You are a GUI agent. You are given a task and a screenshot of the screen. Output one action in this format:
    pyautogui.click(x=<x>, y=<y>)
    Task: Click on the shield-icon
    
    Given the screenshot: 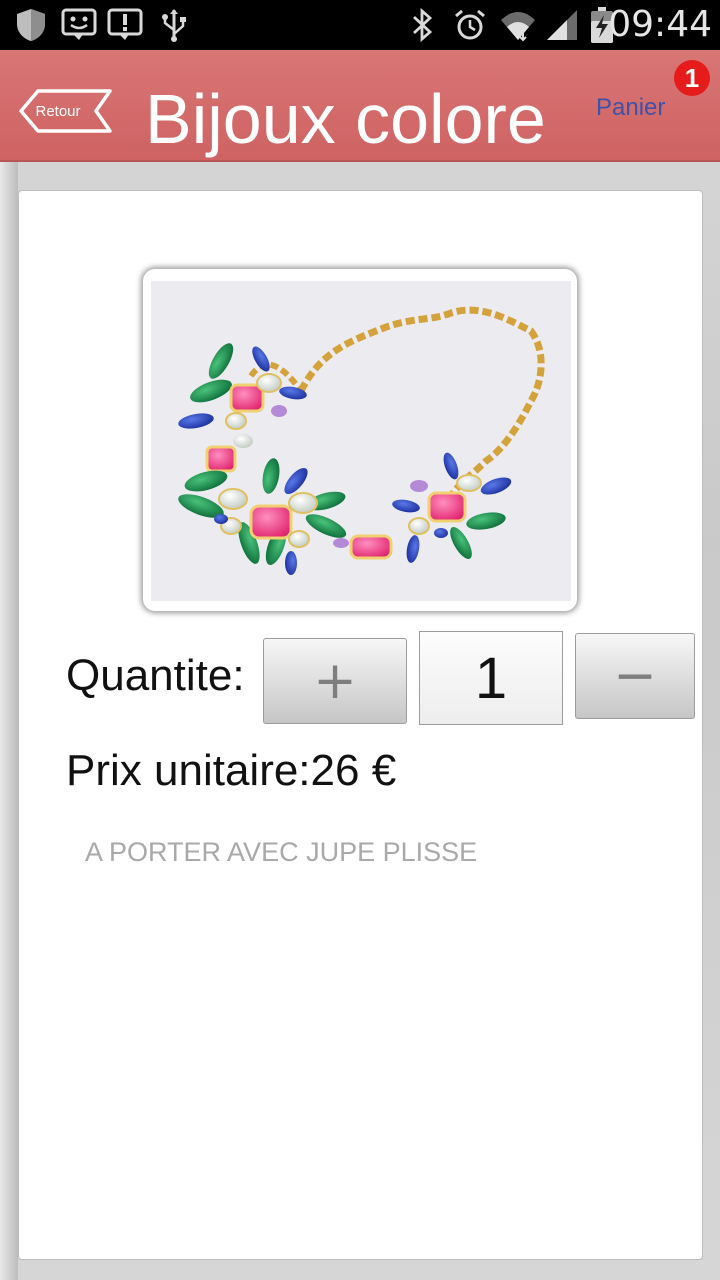 What is the action you would take?
    pyautogui.click(x=31, y=25)
    